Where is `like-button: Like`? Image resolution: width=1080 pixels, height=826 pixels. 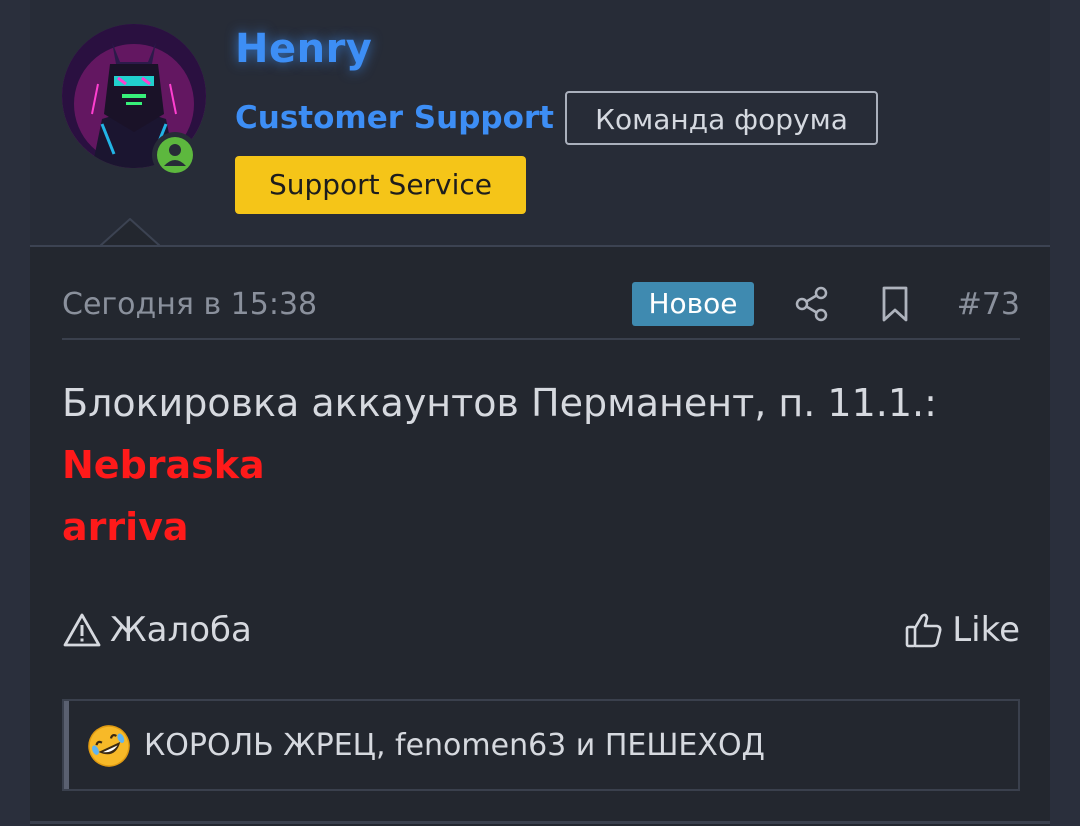
like-button: Like is located at coordinates (962, 630).